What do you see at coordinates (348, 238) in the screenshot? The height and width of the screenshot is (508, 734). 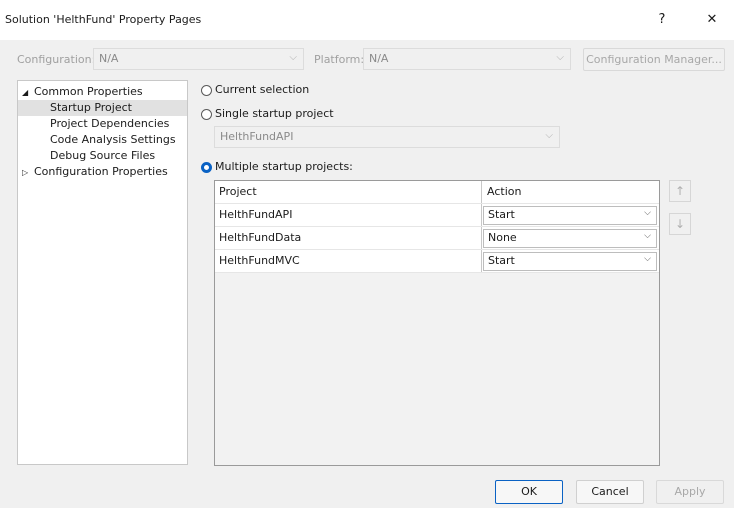 I see `project-cell: HelthFundData` at bounding box center [348, 238].